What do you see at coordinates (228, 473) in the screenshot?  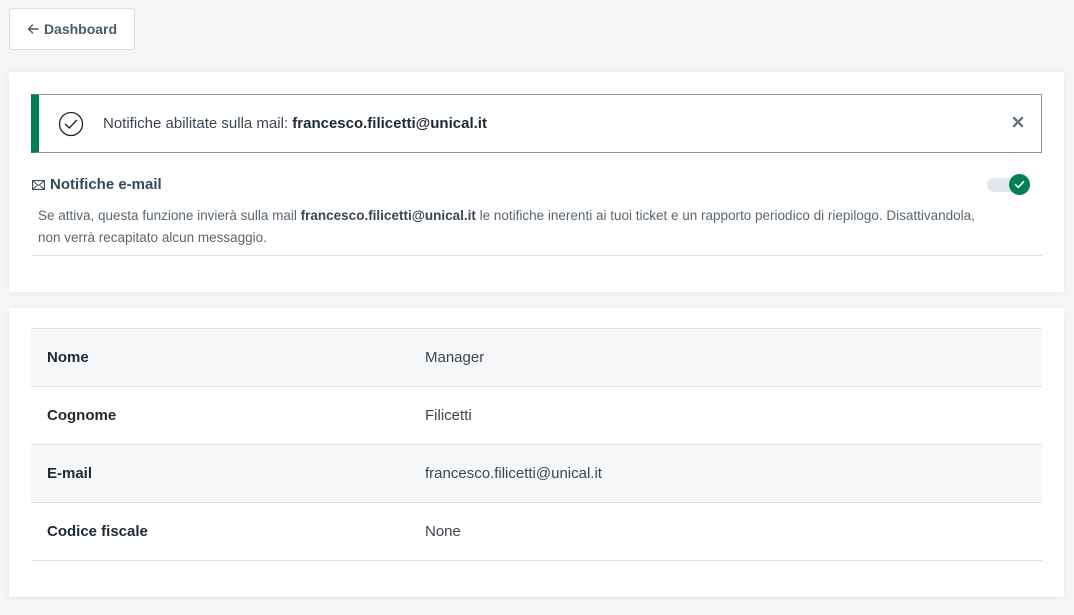 I see `row-label-email: E-mail` at bounding box center [228, 473].